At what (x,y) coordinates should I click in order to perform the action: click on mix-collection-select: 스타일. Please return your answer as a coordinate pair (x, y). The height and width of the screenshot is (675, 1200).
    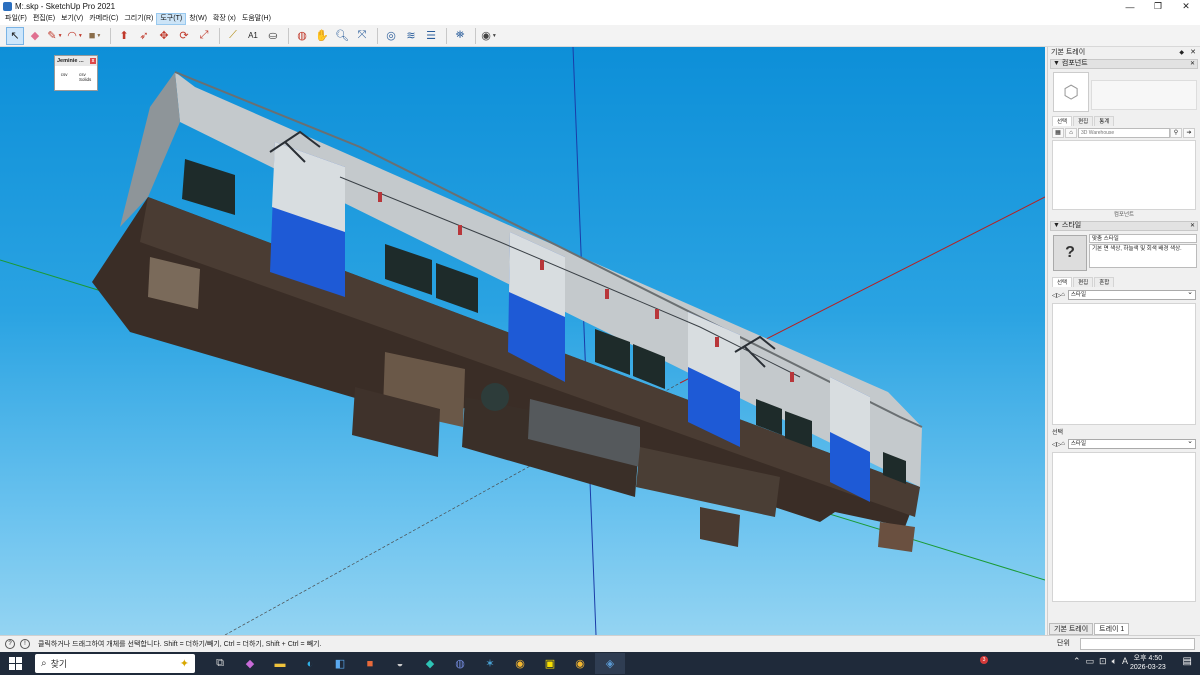
    Looking at the image, I should click on (1131, 443).